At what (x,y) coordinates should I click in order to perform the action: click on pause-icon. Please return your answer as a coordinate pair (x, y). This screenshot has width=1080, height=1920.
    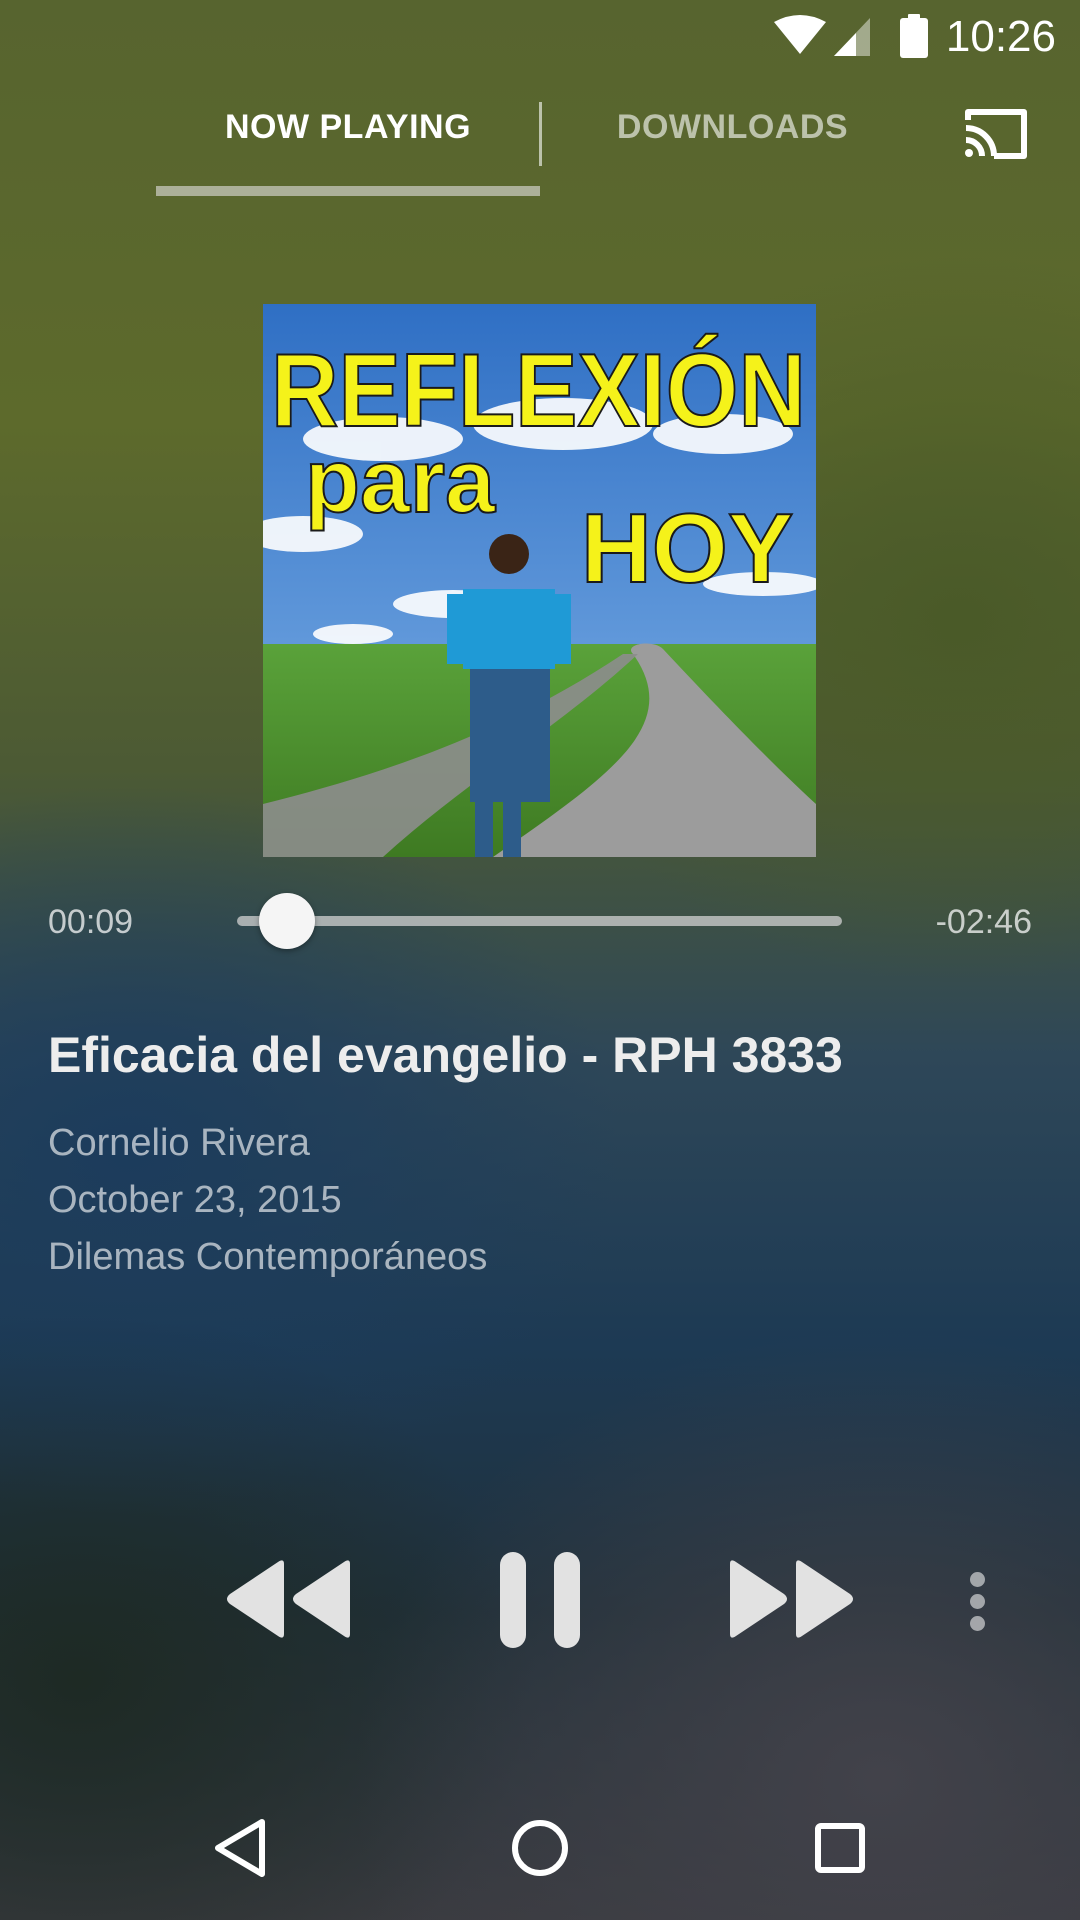
    Looking at the image, I should click on (540, 1600).